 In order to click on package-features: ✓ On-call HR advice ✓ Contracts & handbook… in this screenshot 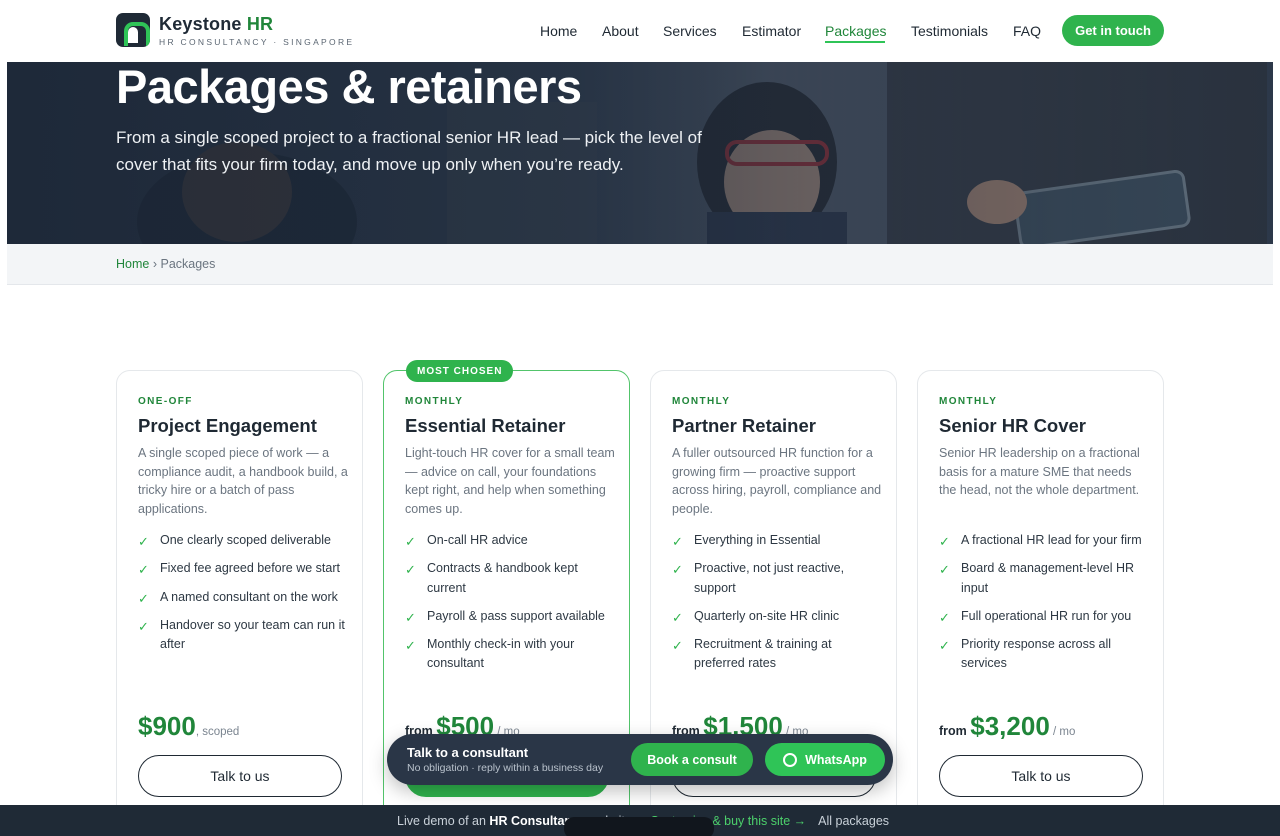, I will do `click(510, 607)`.